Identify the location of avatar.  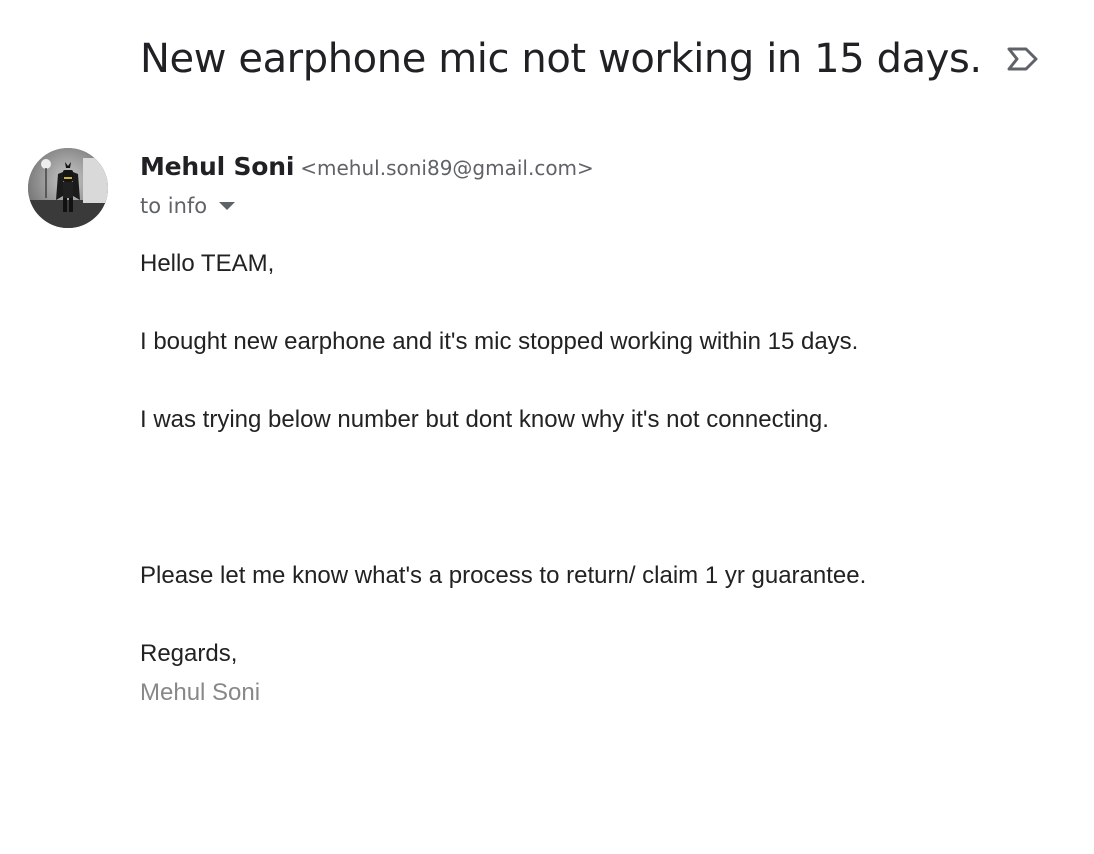
(68, 188).